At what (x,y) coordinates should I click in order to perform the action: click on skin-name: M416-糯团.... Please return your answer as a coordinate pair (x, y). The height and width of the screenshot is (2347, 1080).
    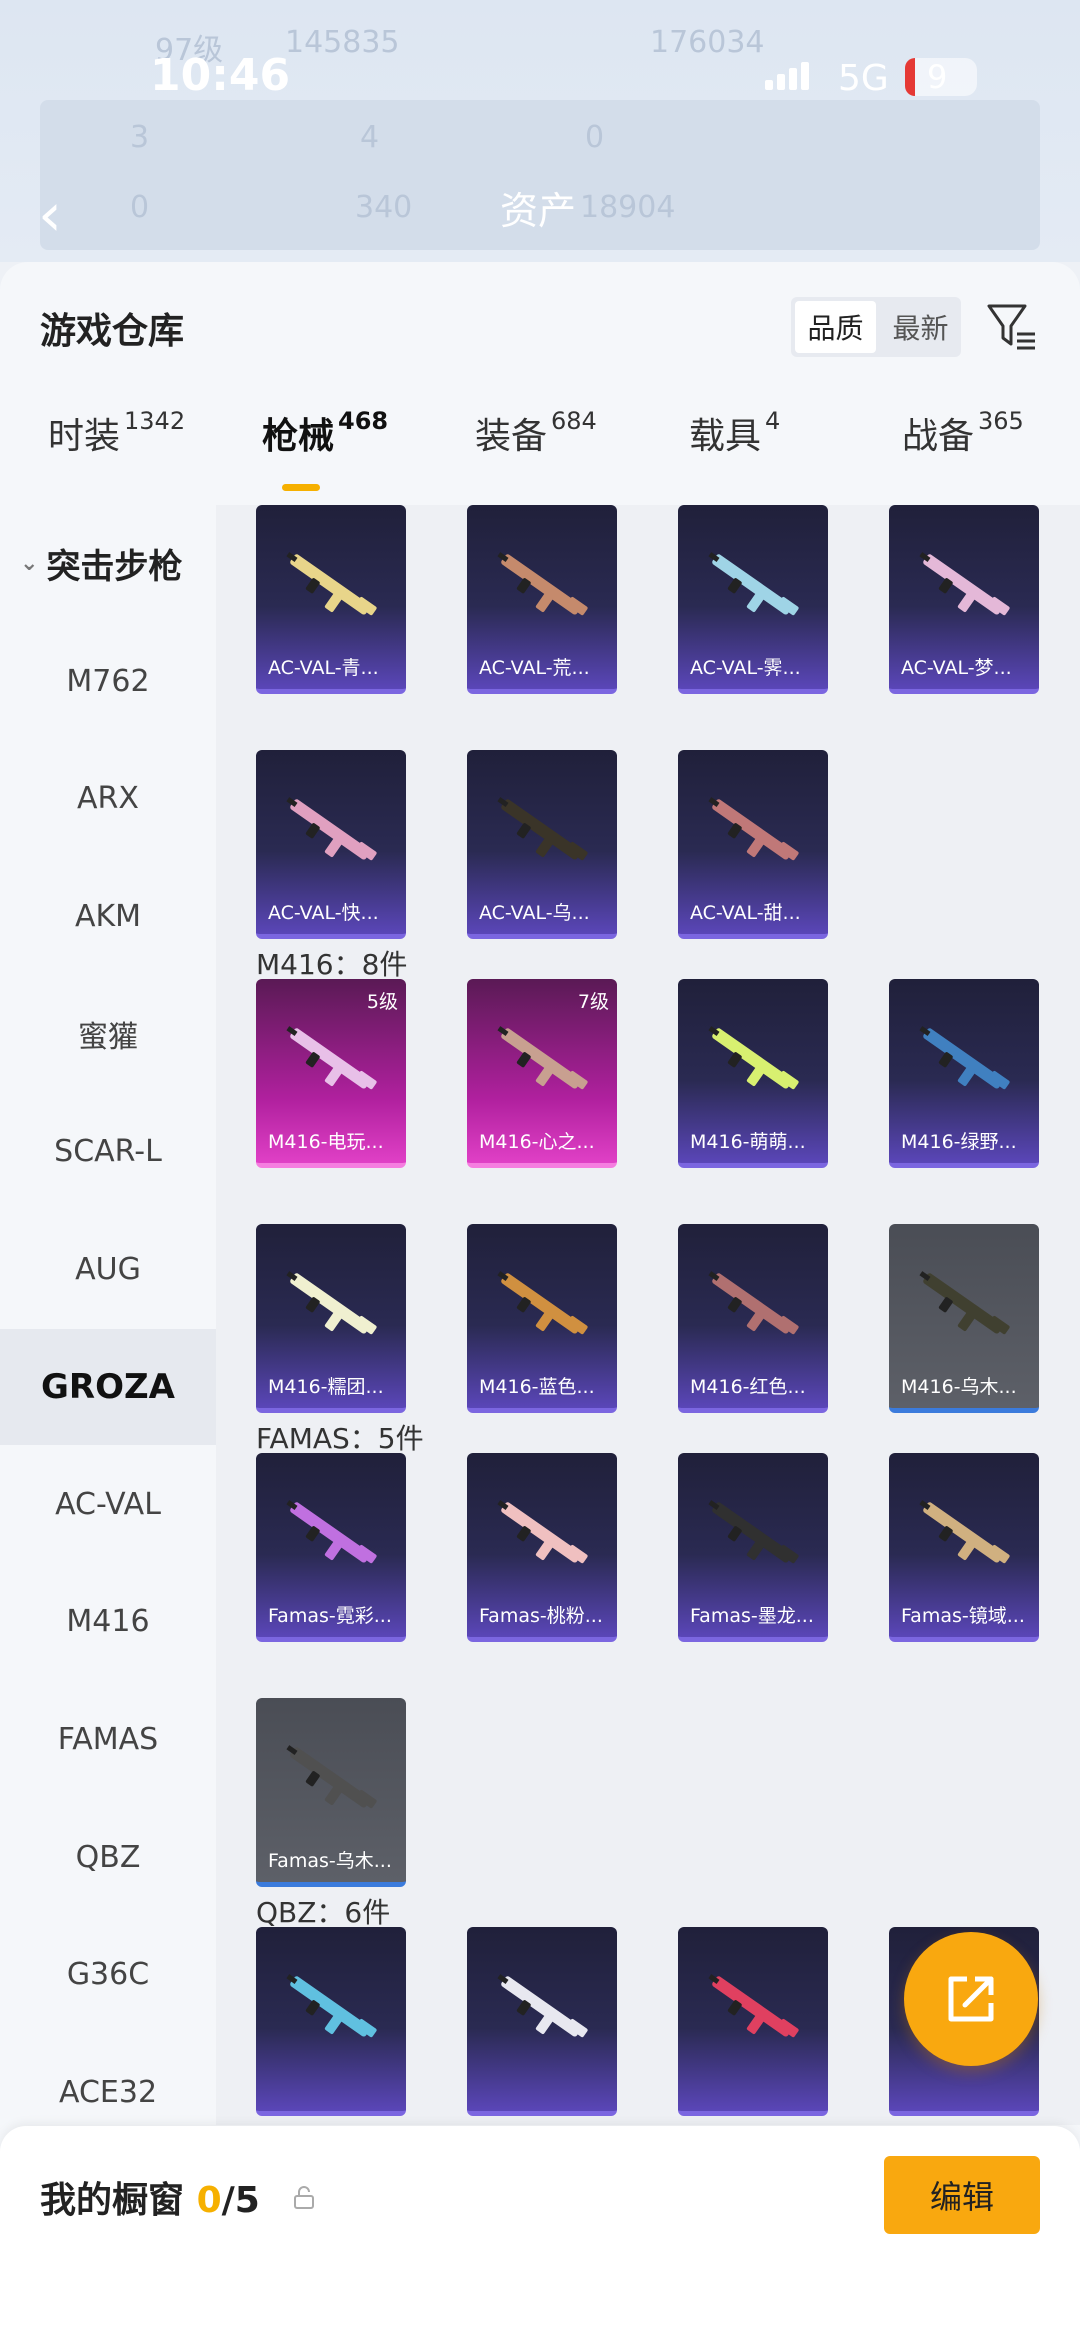
    Looking at the image, I should click on (326, 1387).